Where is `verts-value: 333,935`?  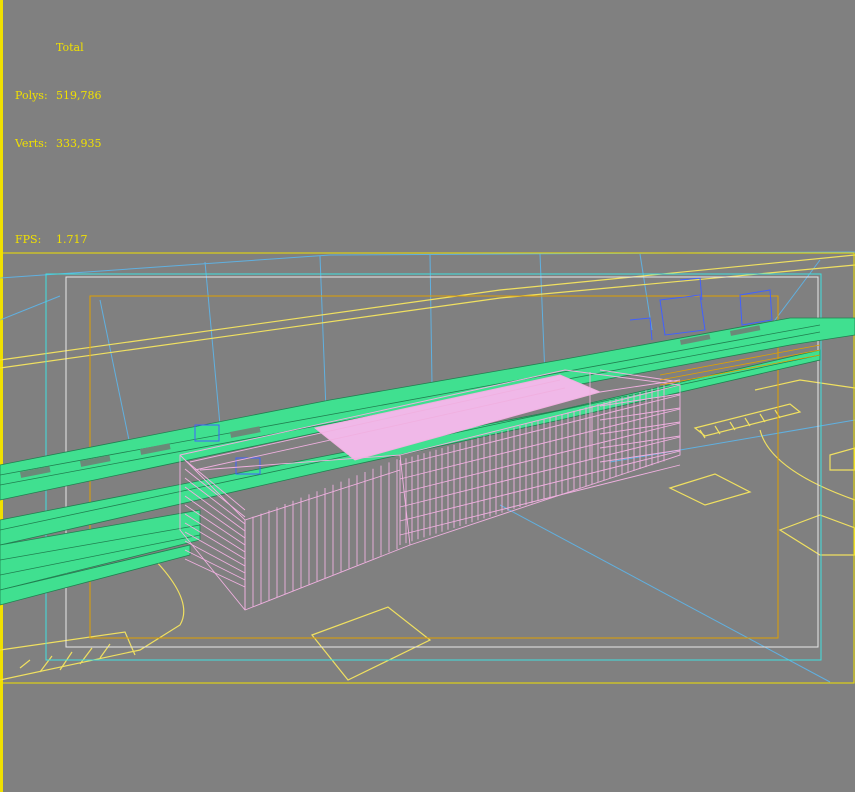
verts-value: 333,935 is located at coordinates (79, 143).